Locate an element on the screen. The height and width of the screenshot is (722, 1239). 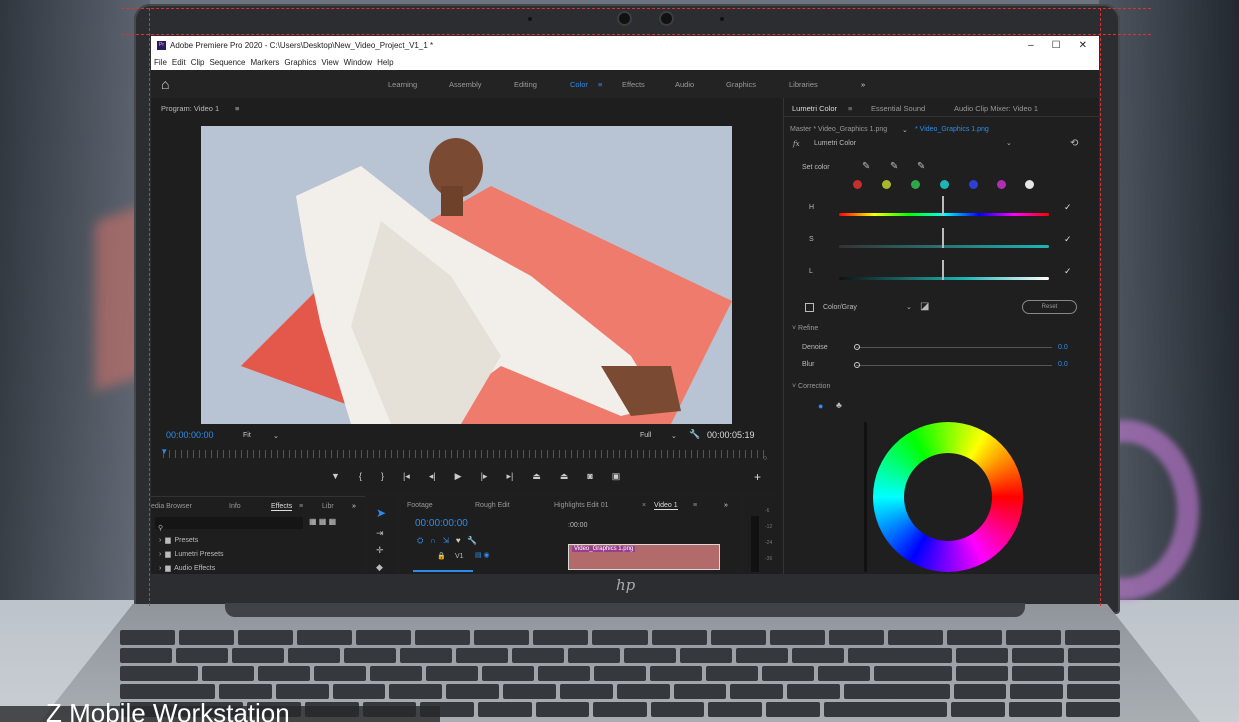
mark-in-icon: { is located at coordinates (360, 476).